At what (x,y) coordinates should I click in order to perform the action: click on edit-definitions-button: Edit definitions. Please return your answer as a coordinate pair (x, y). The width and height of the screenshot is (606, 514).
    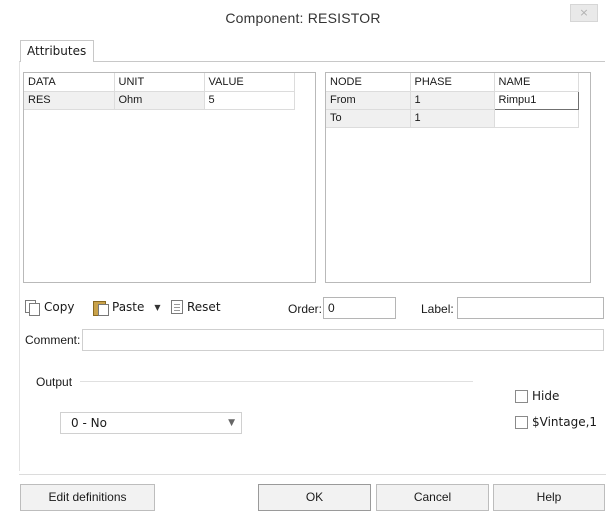
    Looking at the image, I should click on (87, 497).